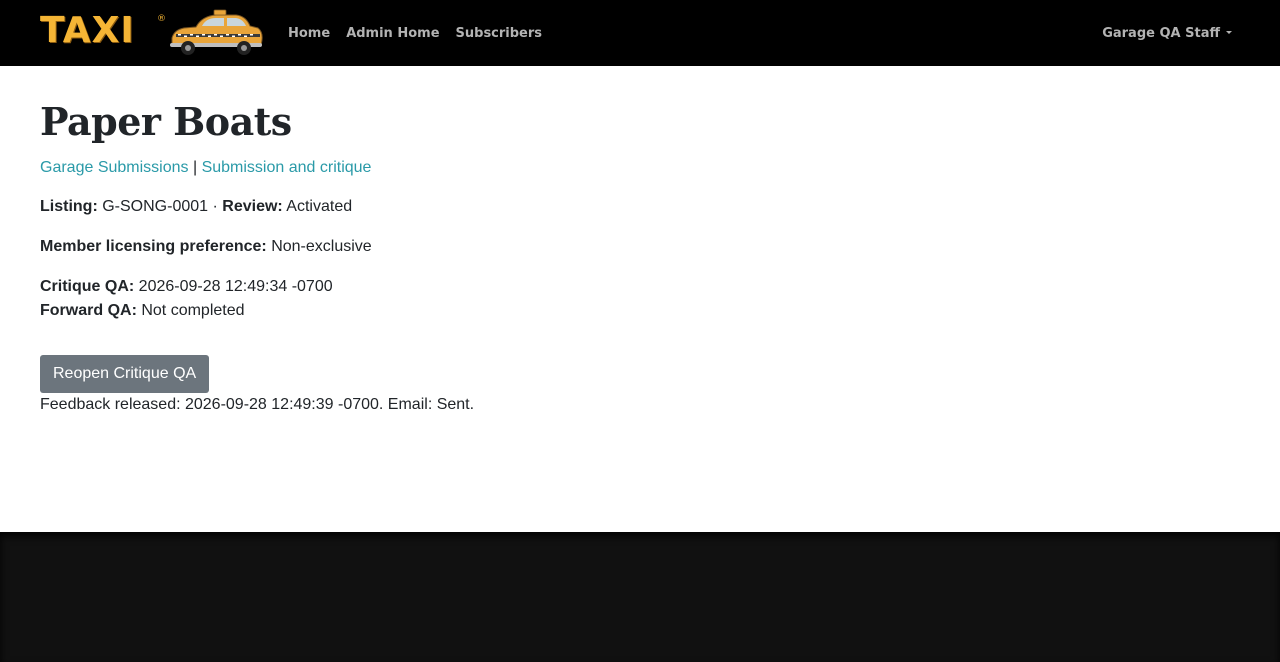 The width and height of the screenshot is (1280, 662). Describe the element at coordinates (87, 286) in the screenshot. I see `critique-qa-label: Critique QA:` at that location.